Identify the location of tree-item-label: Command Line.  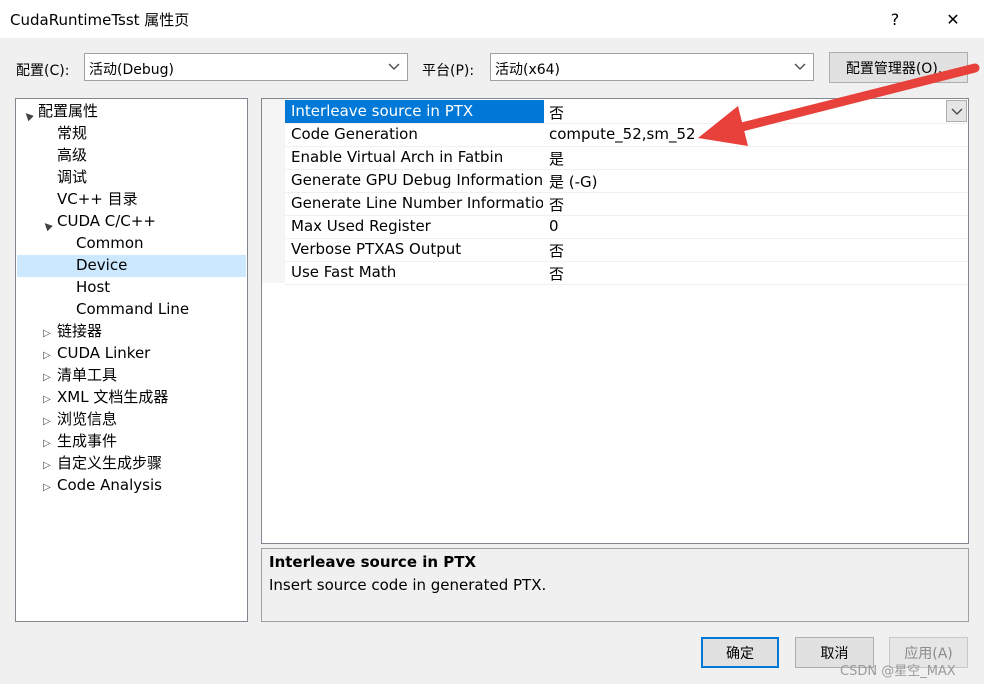
(133, 309).